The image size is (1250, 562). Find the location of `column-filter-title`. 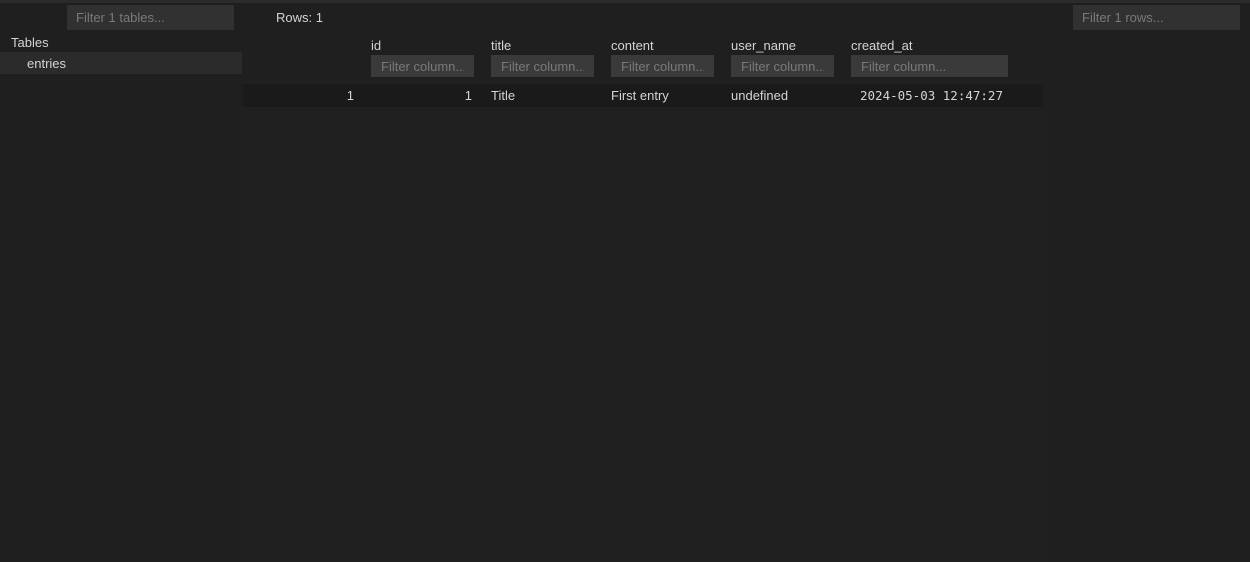

column-filter-title is located at coordinates (542, 66).